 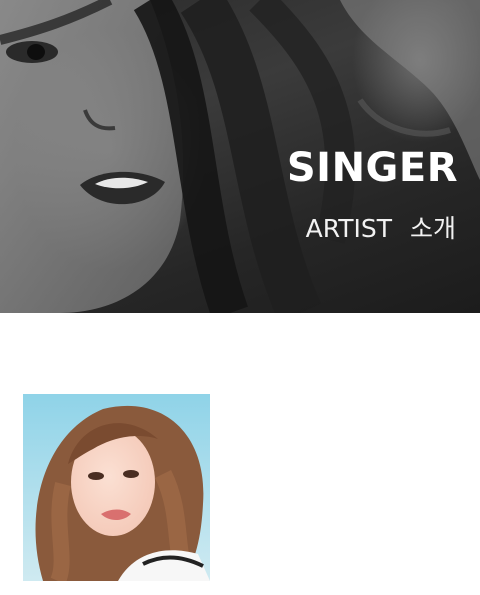 I want to click on artist-profile-photo, so click(x=116, y=487).